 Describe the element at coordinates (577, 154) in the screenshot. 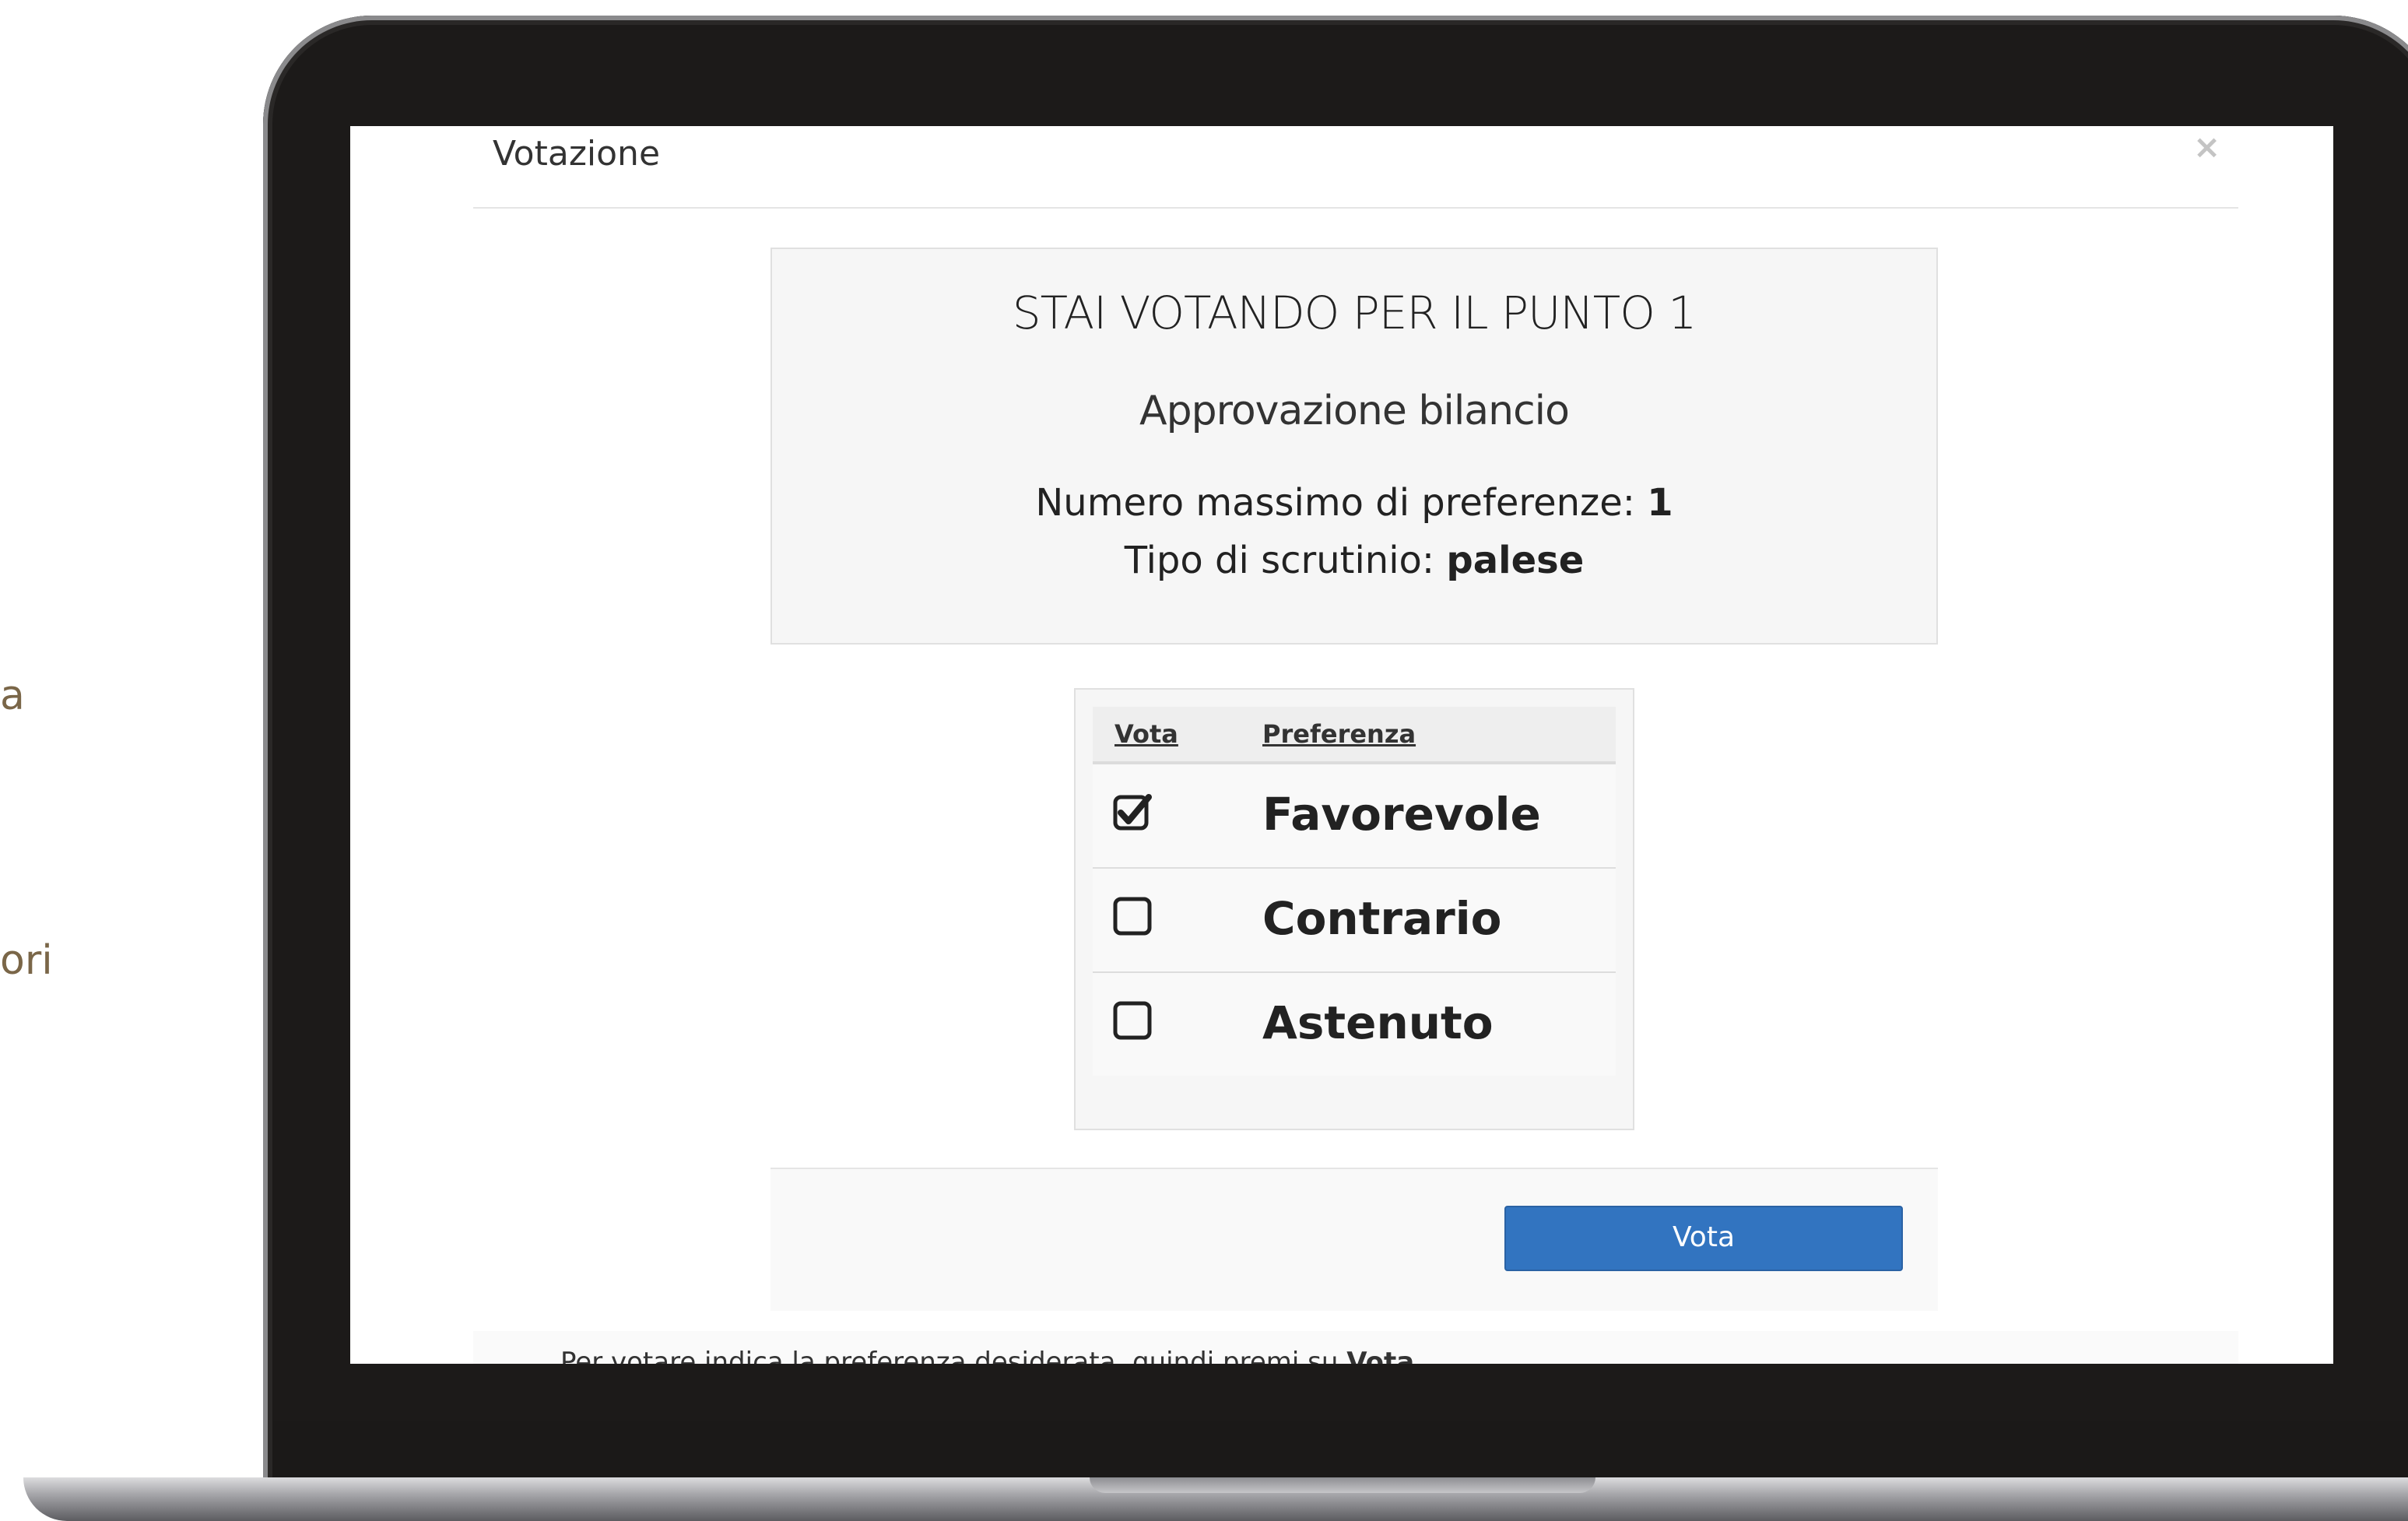

I see `modal-title: Votazione` at that location.